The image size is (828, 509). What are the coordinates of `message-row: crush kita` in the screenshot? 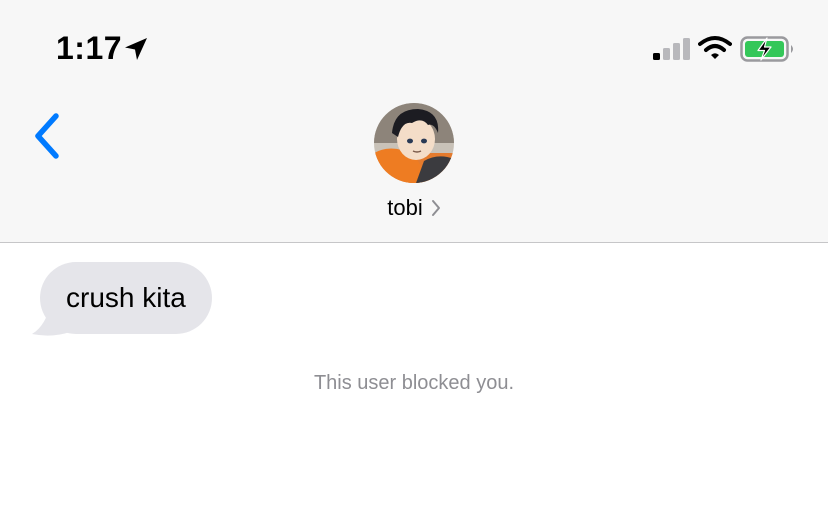 It's located at (140, 300).